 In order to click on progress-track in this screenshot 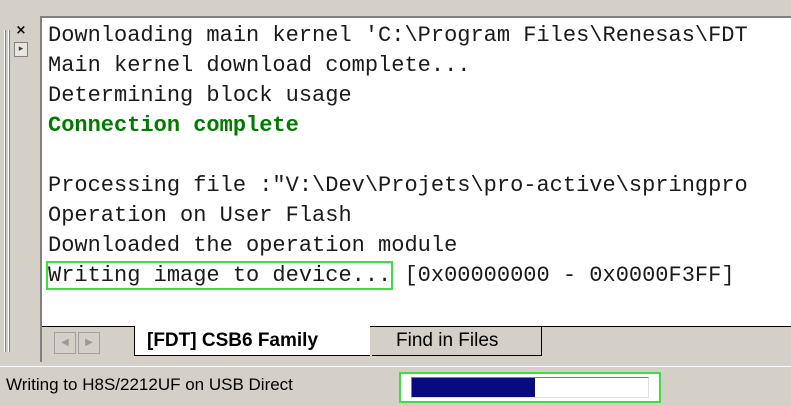, I will do `click(530, 387)`.